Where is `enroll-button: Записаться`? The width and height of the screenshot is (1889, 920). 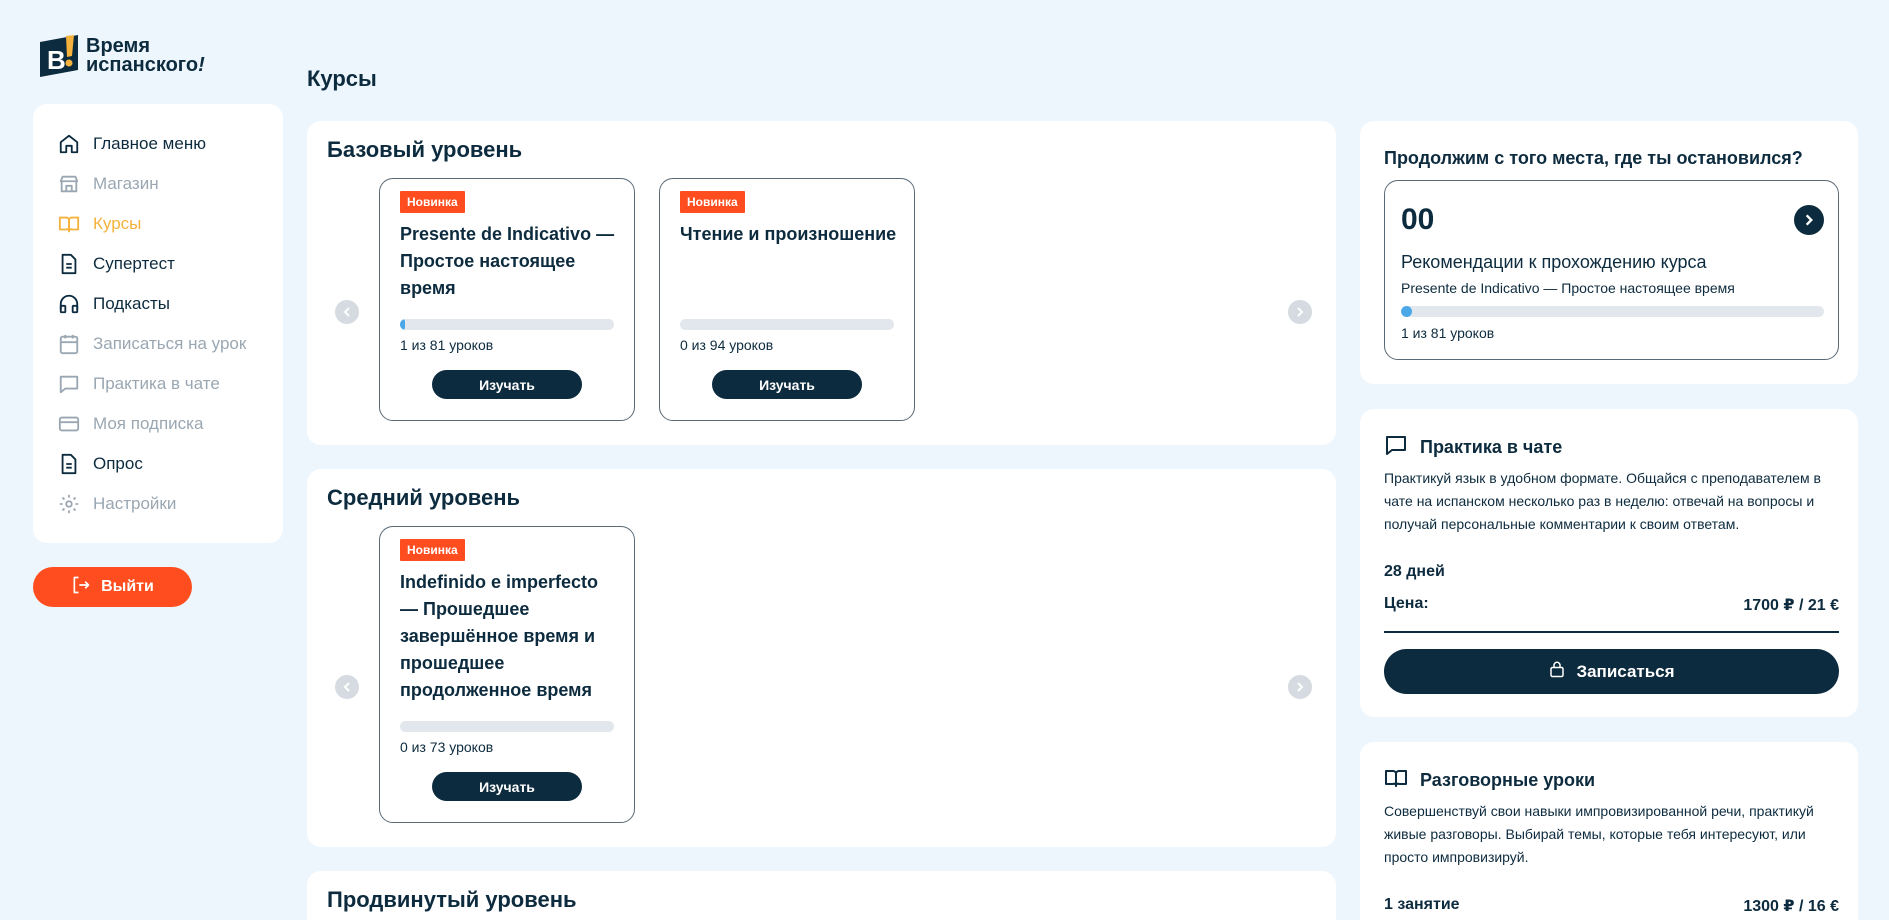 enroll-button: Записаться is located at coordinates (1611, 671).